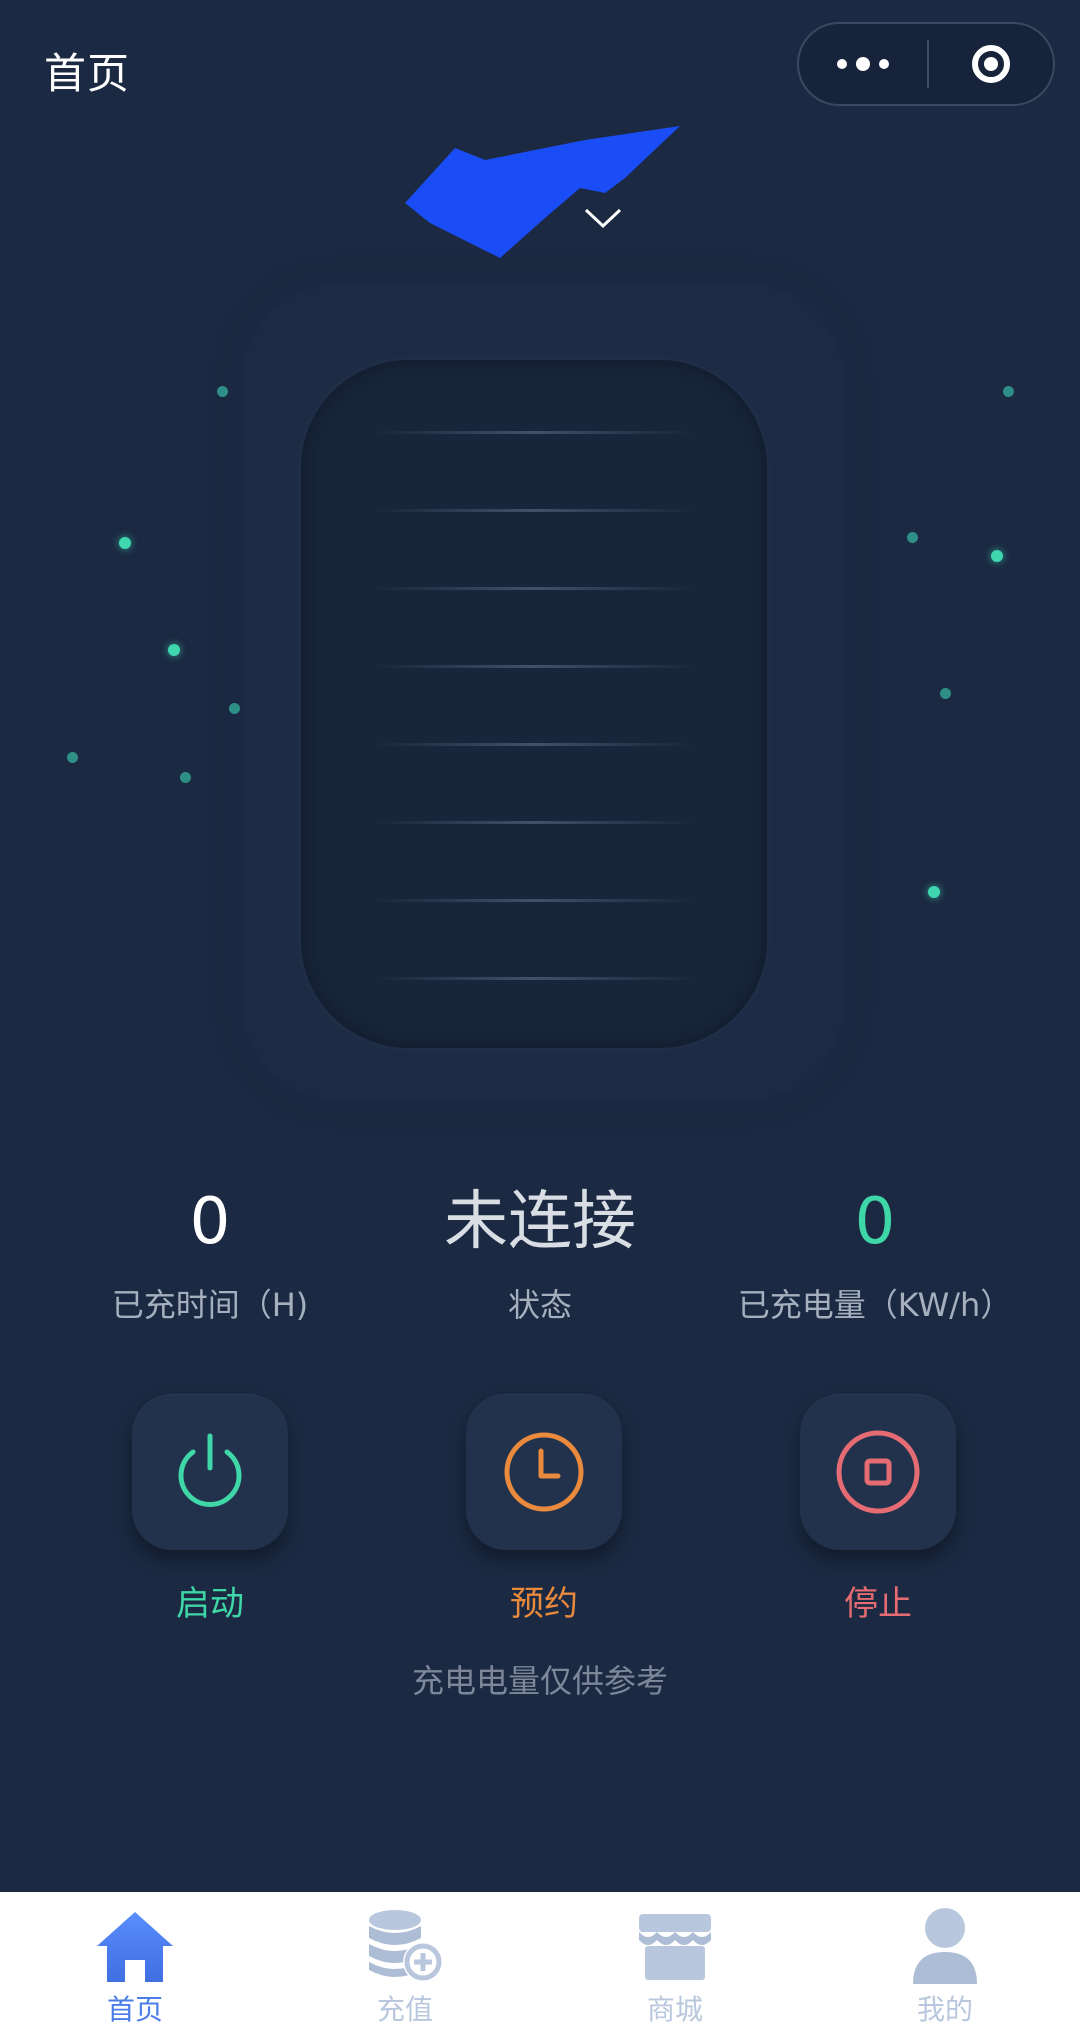 The height and width of the screenshot is (2042, 1080). What do you see at coordinates (210, 1305) in the screenshot?
I see `charged-time-label: 已充时间（H)` at bounding box center [210, 1305].